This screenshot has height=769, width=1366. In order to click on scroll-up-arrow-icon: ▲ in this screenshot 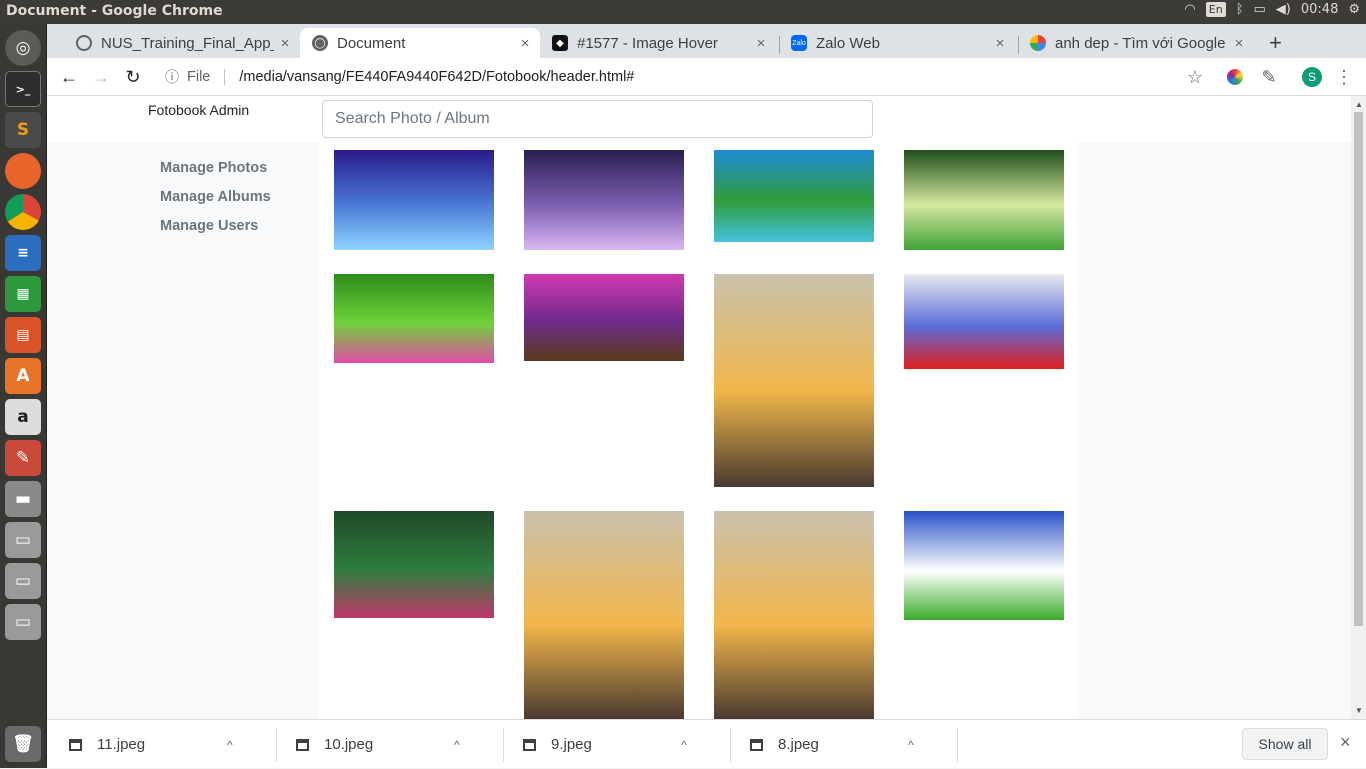, I will do `click(1359, 104)`.